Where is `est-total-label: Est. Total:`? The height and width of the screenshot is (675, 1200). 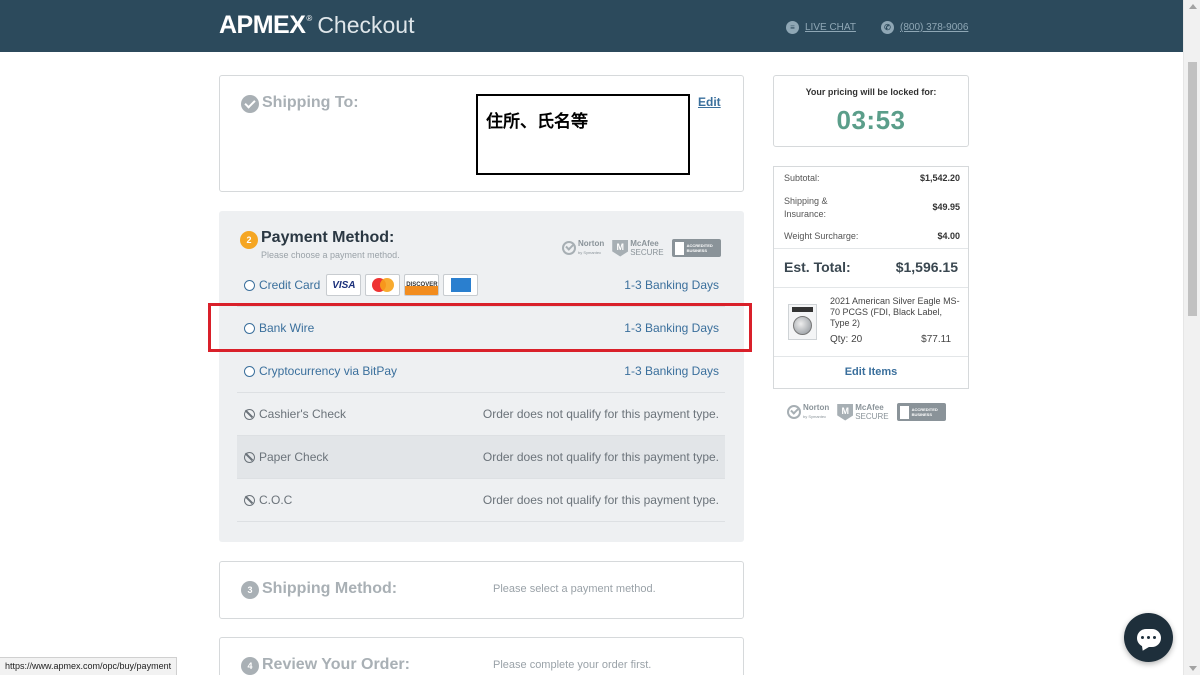
est-total-label: Est. Total: is located at coordinates (817, 267).